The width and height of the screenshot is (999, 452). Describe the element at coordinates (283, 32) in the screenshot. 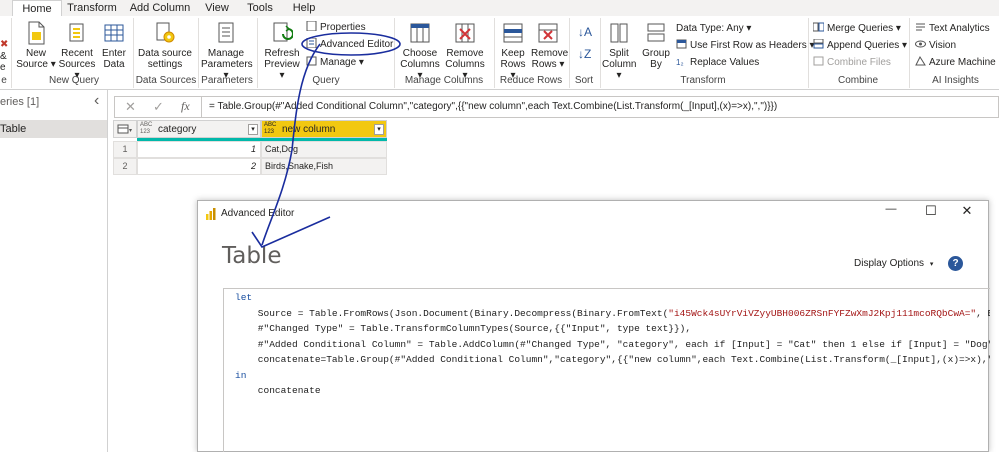

I see `refresh-icon` at that location.